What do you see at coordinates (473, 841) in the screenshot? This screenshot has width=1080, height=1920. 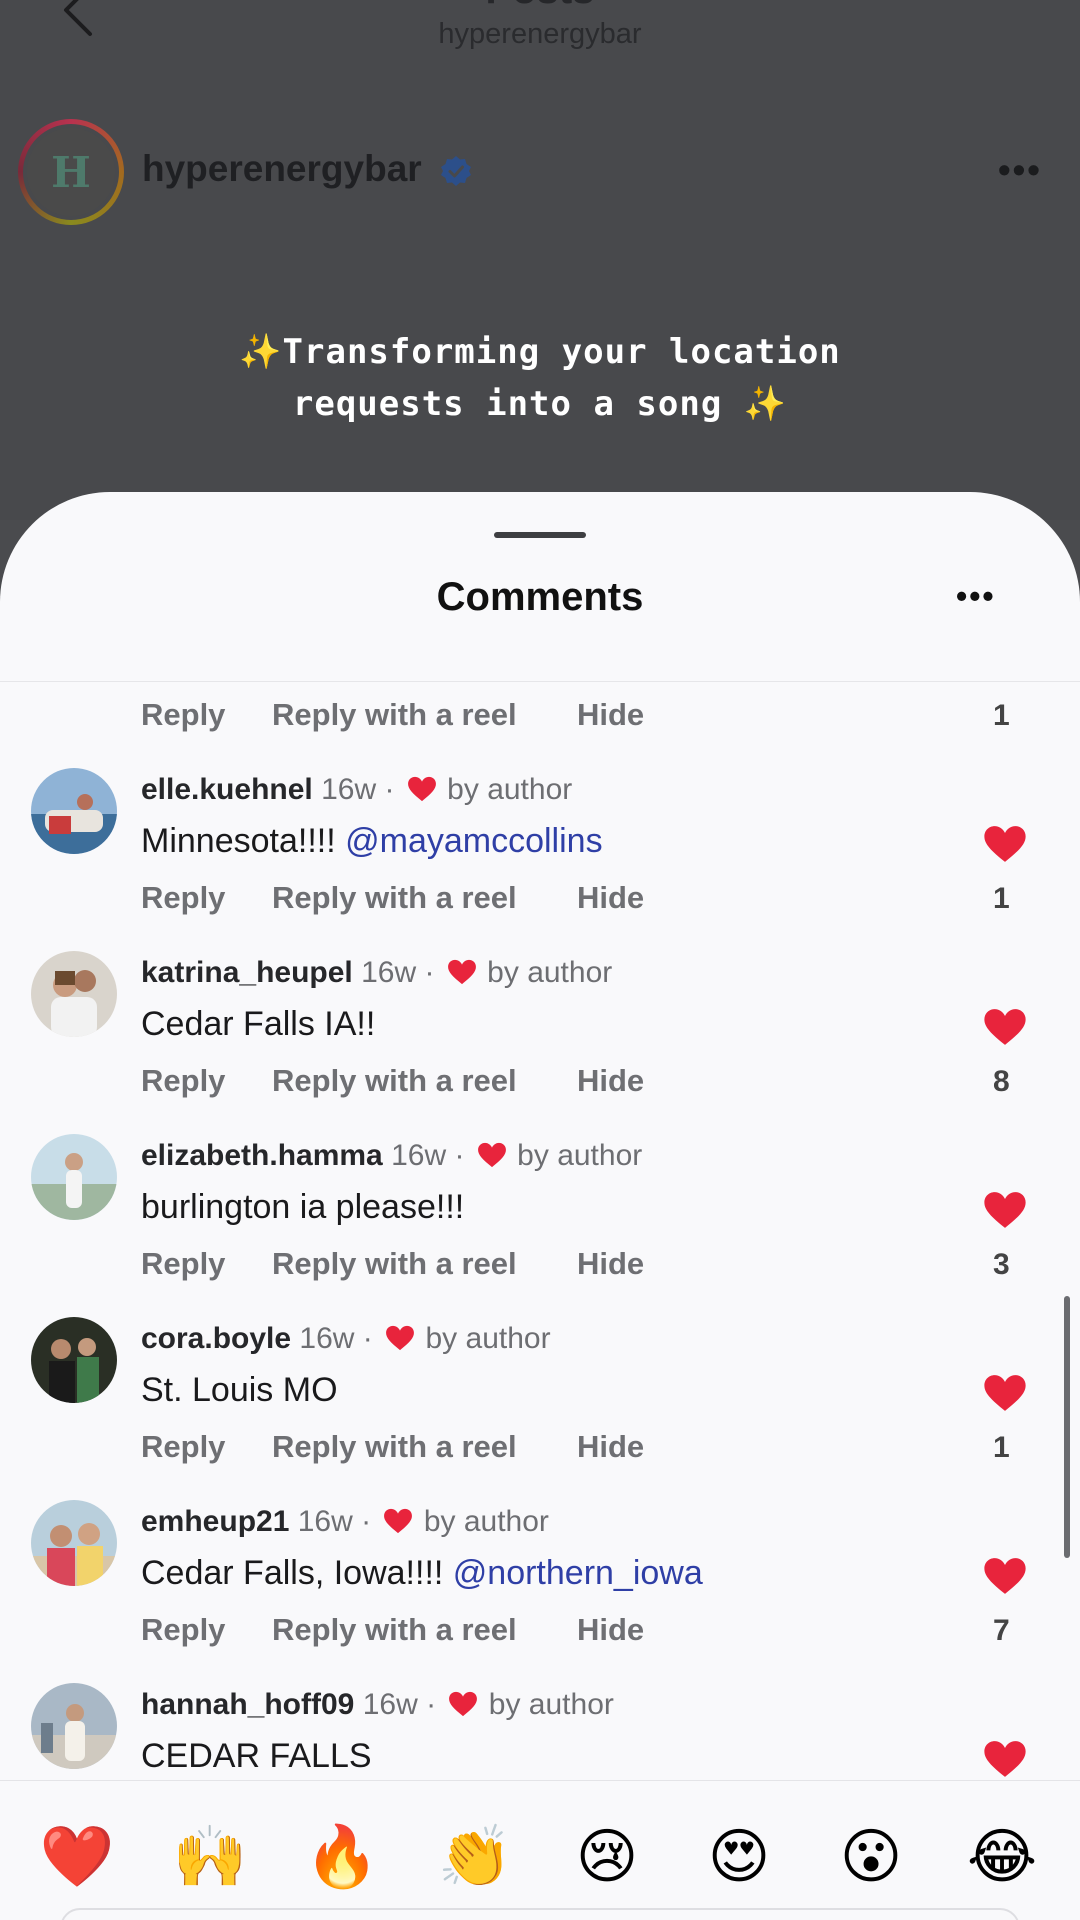 I see `mention-link: @mayamccollins` at bounding box center [473, 841].